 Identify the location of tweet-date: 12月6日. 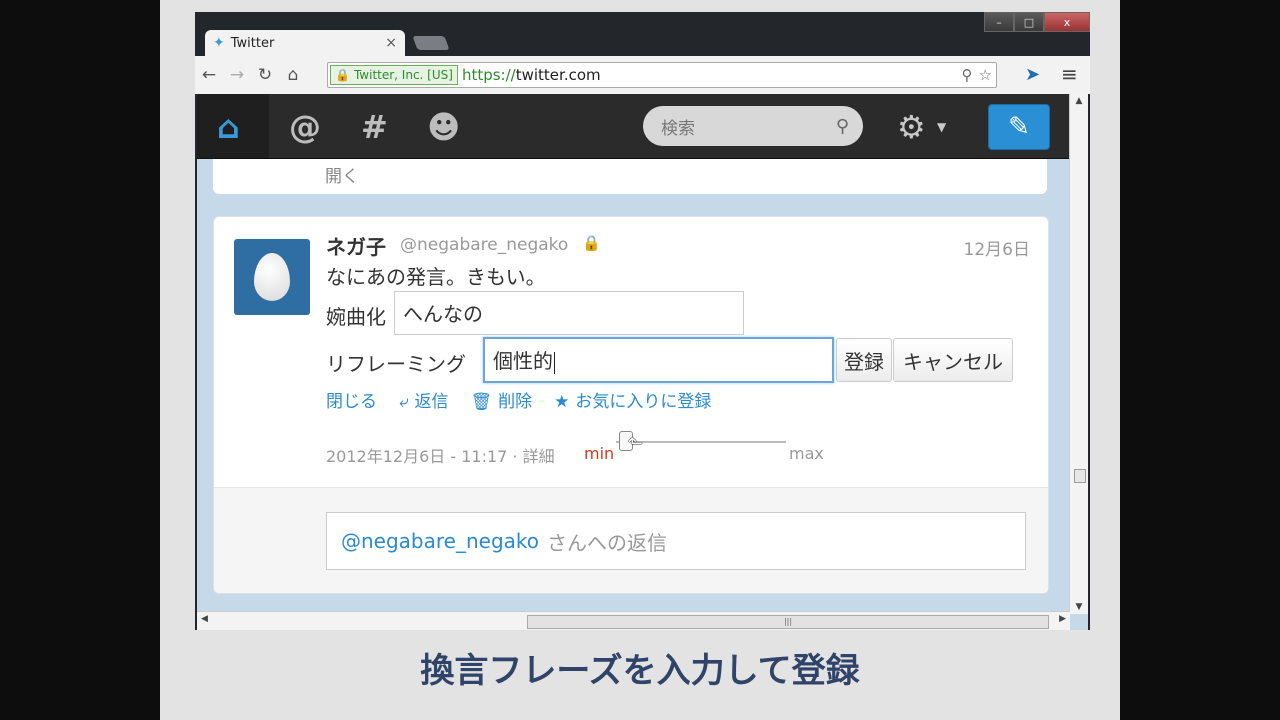
(997, 247).